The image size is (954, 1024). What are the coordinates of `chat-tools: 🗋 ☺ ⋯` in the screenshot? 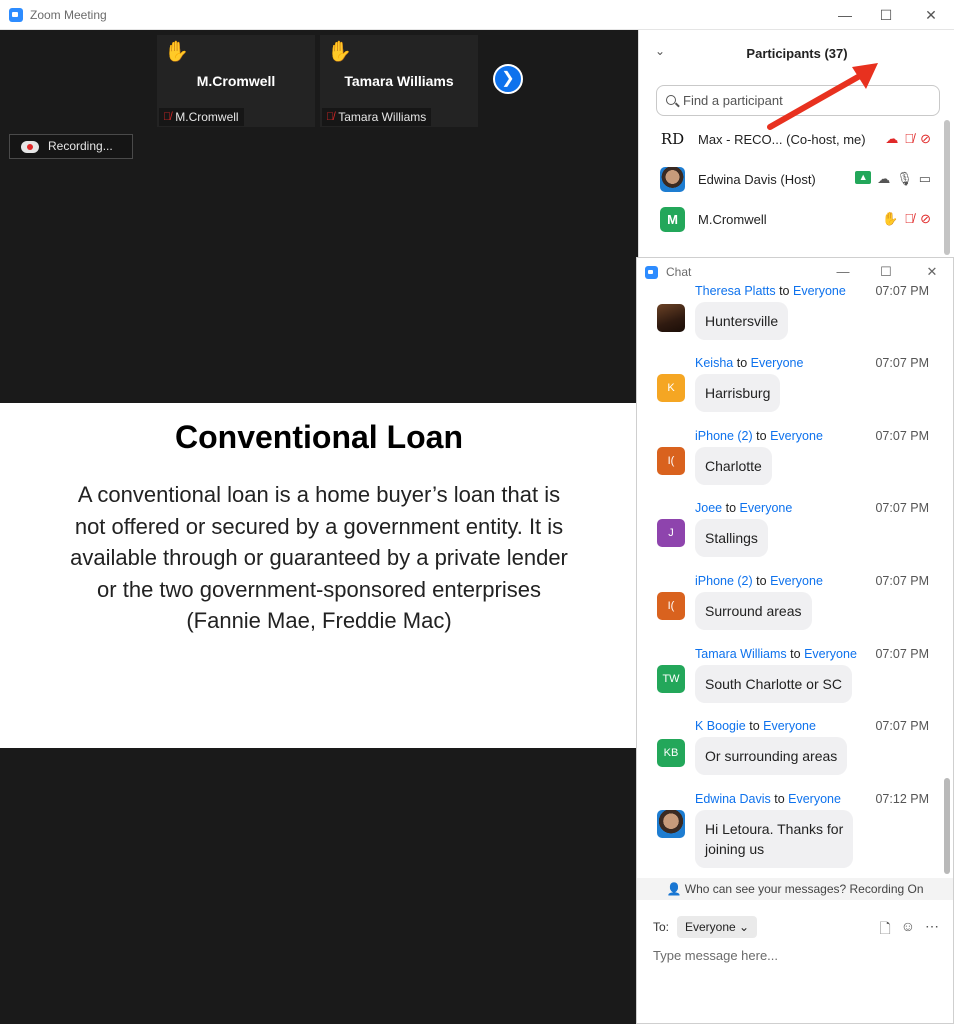 It's located at (909, 930).